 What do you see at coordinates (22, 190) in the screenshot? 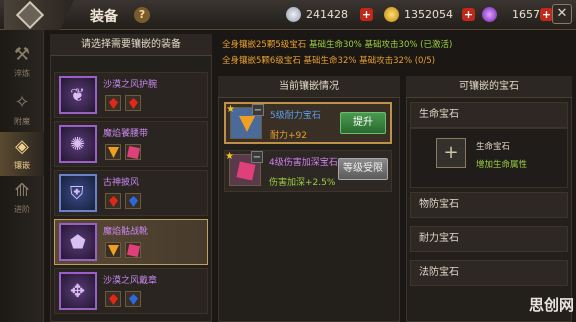
I see `advance-icon: ⟰` at bounding box center [22, 190].